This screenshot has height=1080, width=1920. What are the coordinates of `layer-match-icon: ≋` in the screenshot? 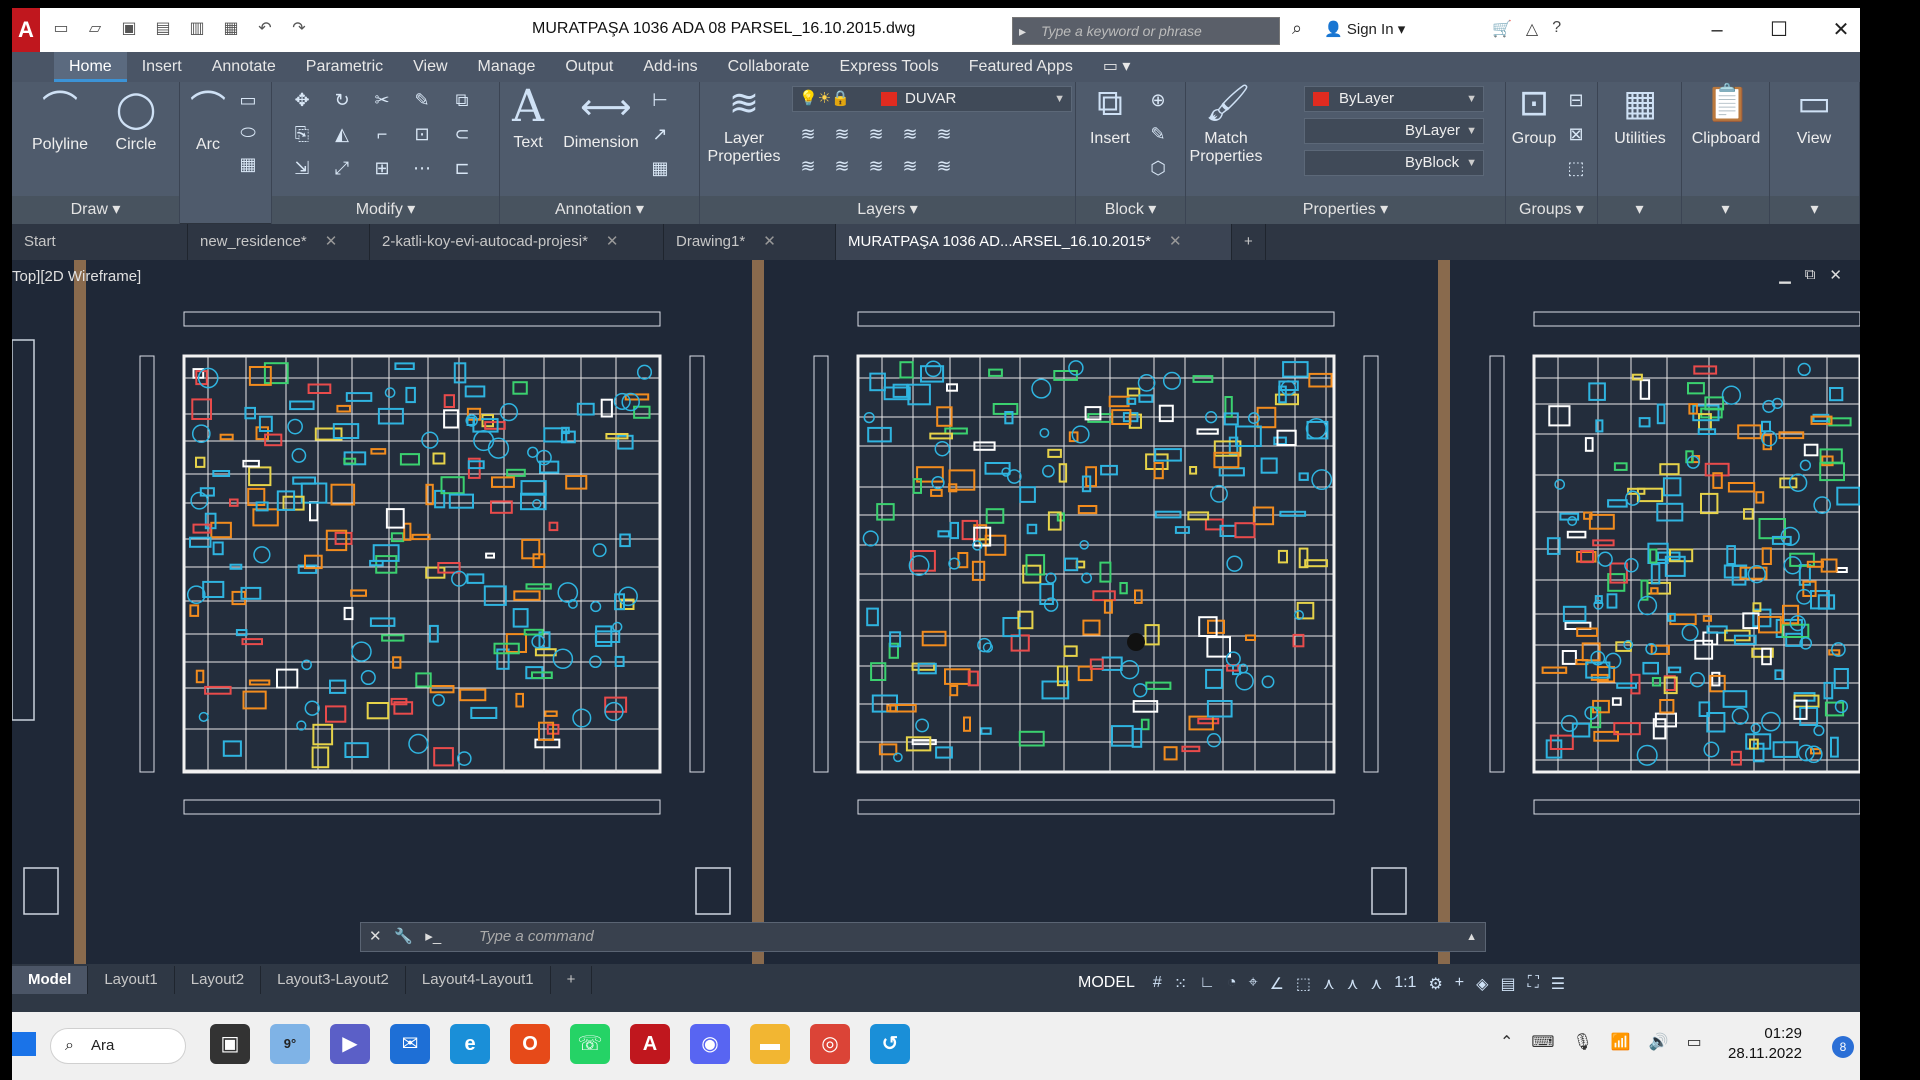 It's located at (944, 134).